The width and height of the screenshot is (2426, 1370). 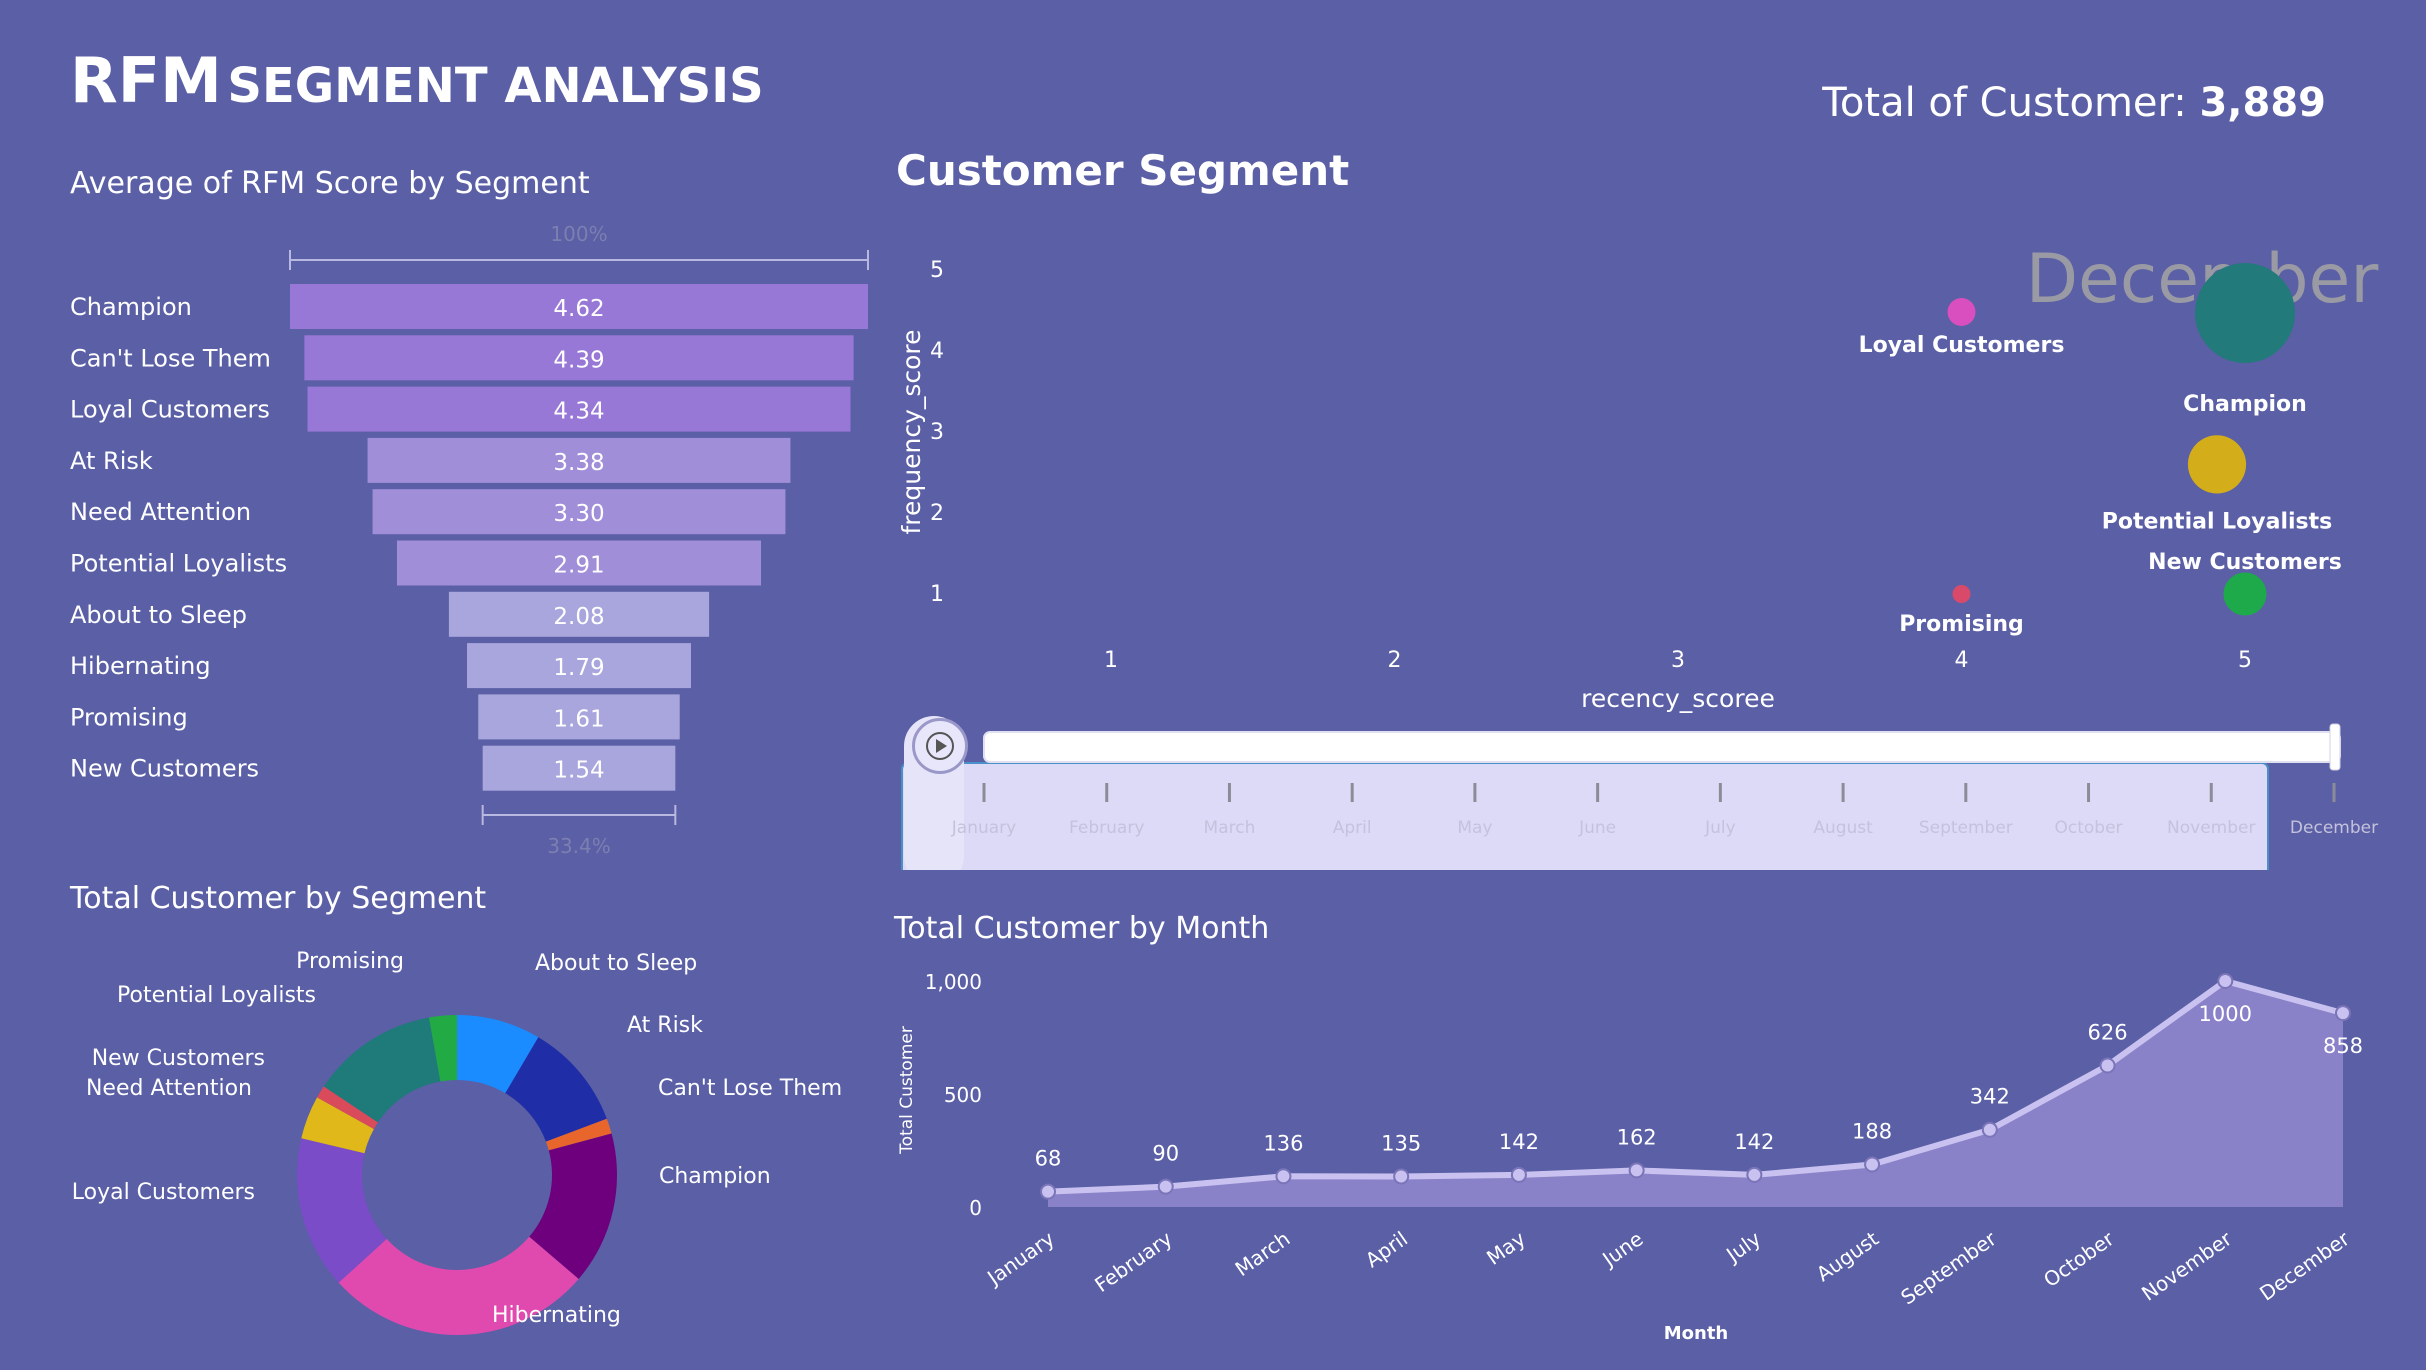 I want to click on line-x-tick: April, so click(x=1386, y=1249).